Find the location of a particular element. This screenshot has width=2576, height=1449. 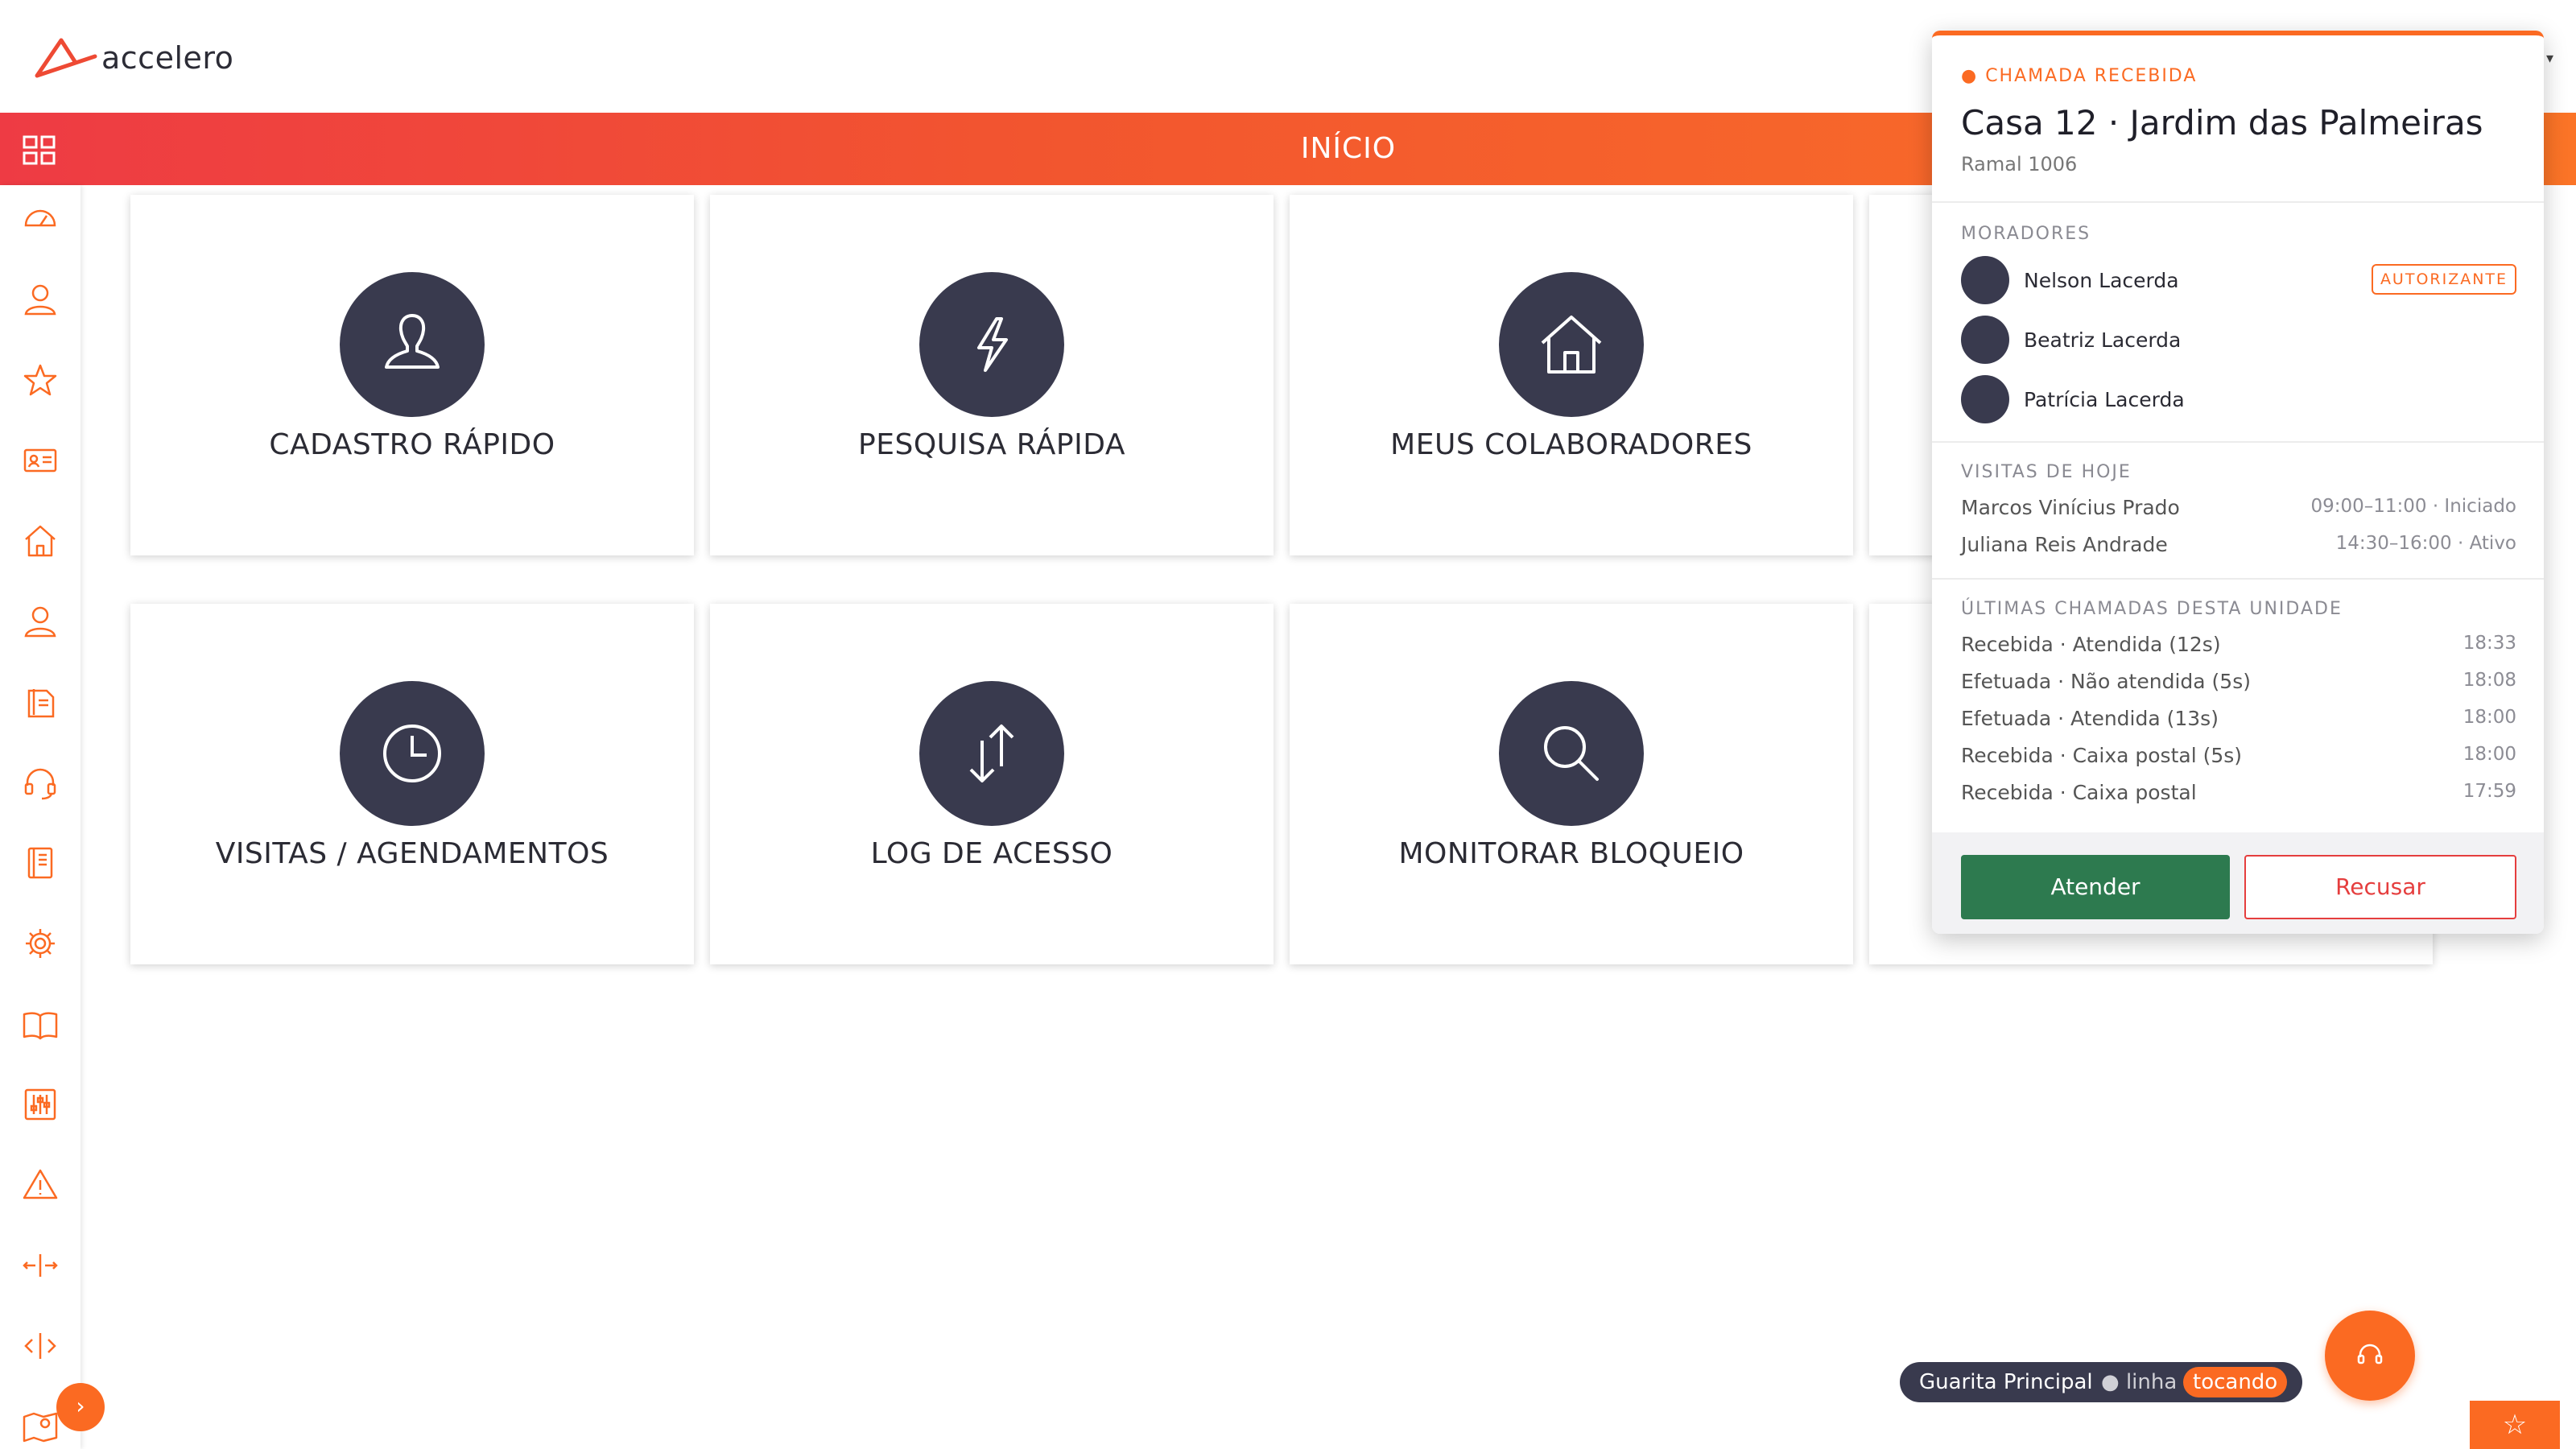

visitor-name: Marcos Vinícius Prado is located at coordinates (2070, 507).